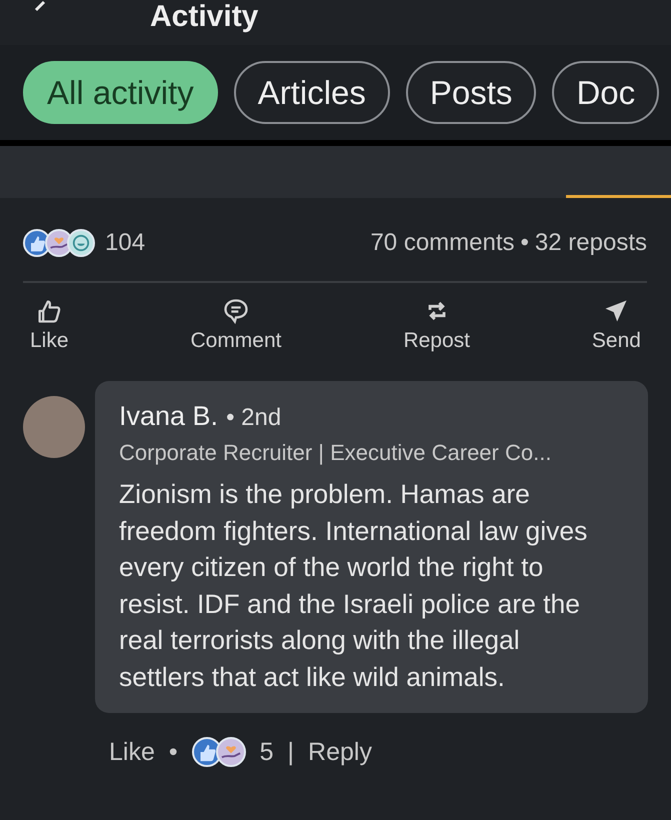  I want to click on filter-chip: Posts, so click(471, 92).